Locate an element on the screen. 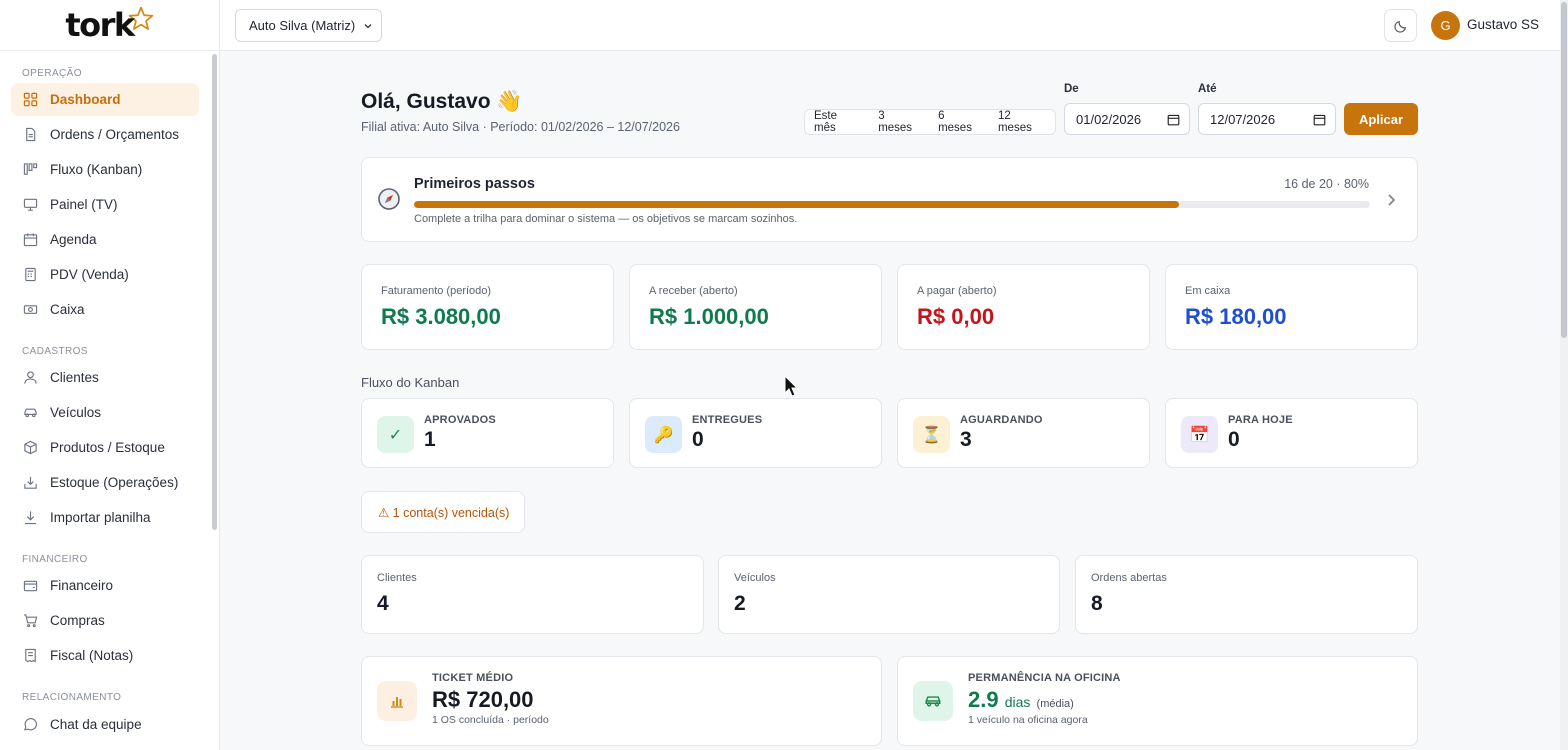 The height and width of the screenshot is (750, 1568). sidebar-item-importar: Importar planilha is located at coordinates (105, 517).